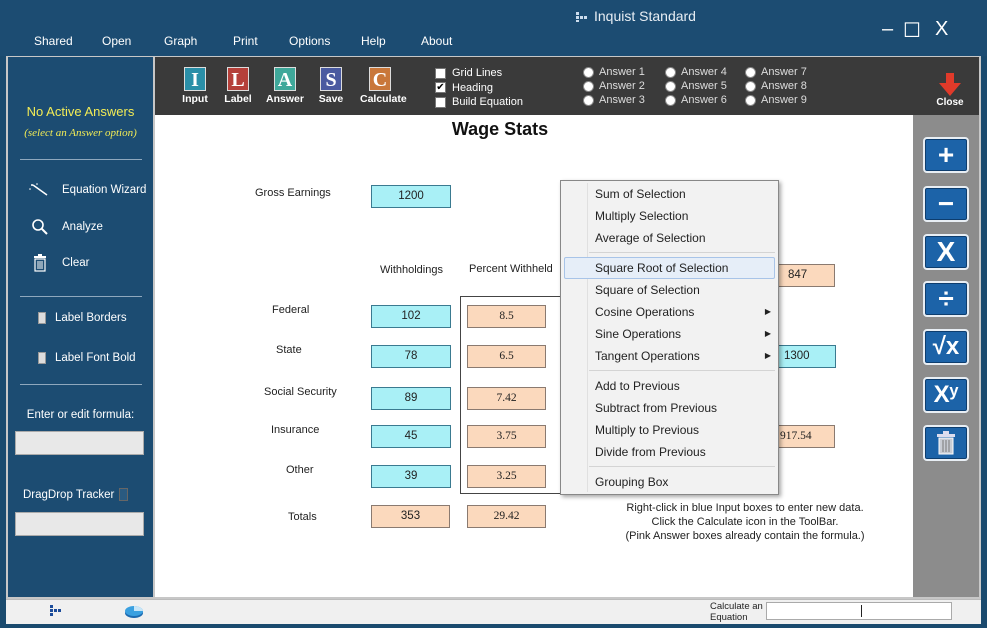 This screenshot has width=987, height=628. I want to click on menu-item-divide-from-previous: Divide from Previous, so click(685, 452).